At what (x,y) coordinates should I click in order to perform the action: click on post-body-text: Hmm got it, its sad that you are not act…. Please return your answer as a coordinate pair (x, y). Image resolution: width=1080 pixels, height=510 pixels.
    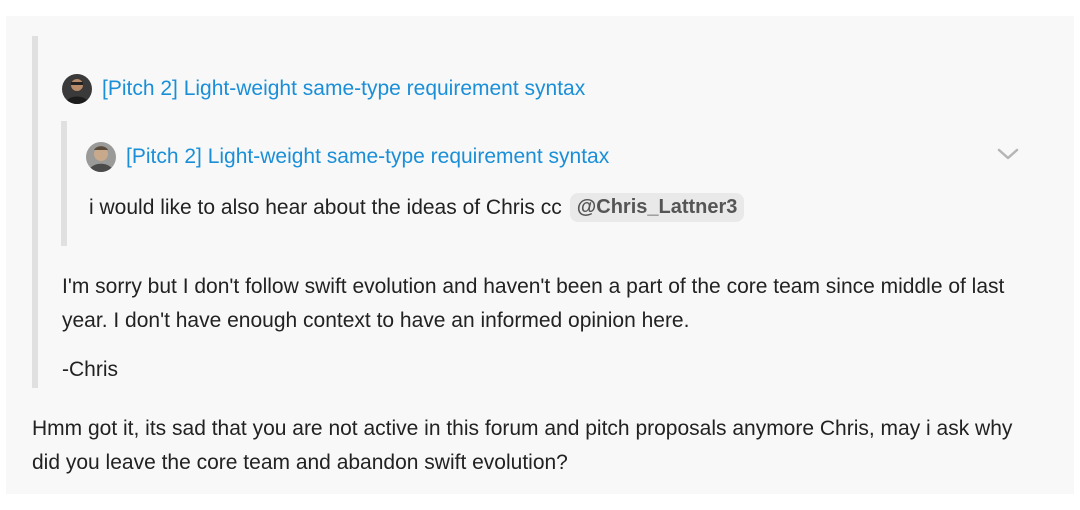
    Looking at the image, I should click on (522, 445).